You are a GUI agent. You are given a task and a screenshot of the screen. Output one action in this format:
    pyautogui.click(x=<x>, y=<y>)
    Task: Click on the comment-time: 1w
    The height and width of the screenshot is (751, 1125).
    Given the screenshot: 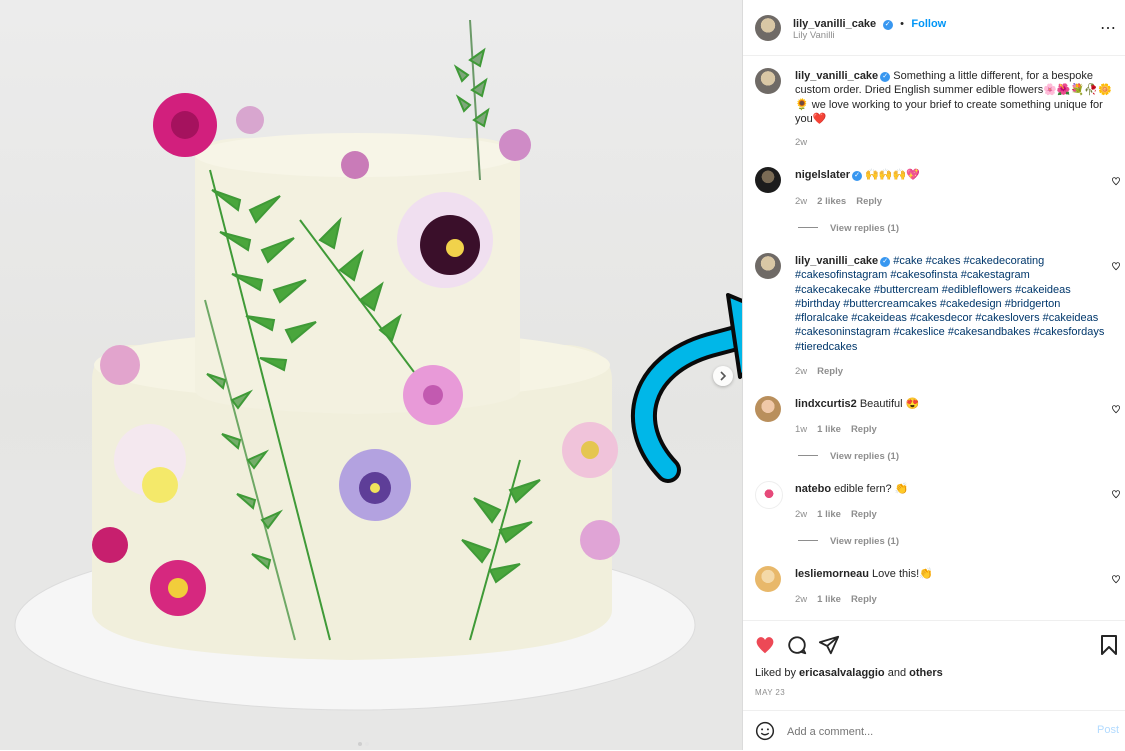 What is the action you would take?
    pyautogui.click(x=801, y=429)
    